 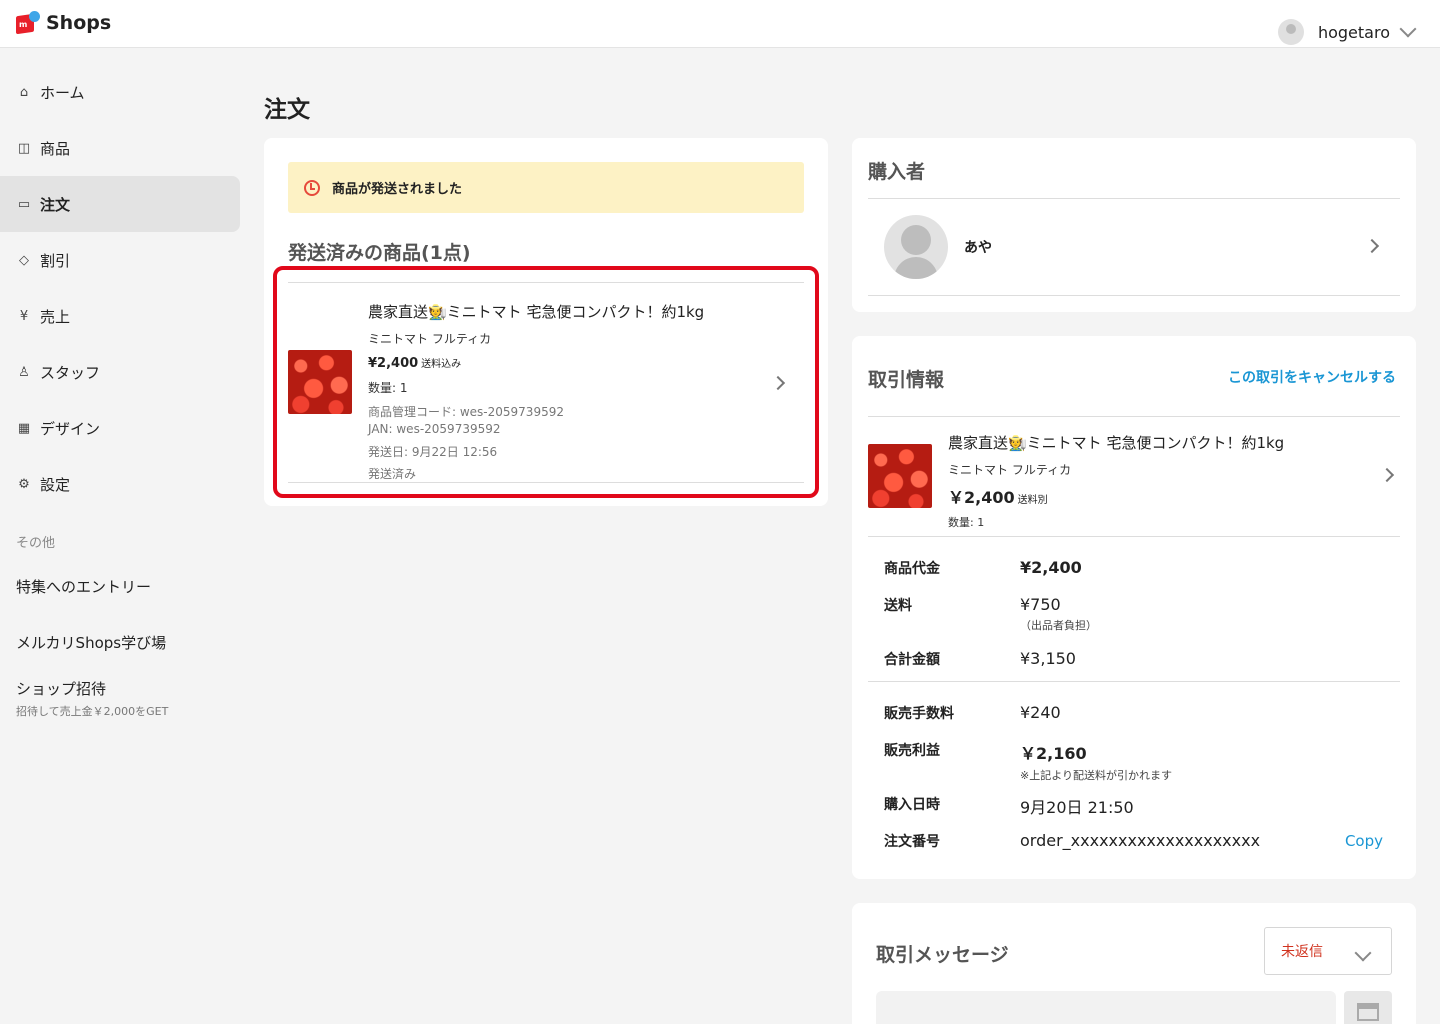 I want to click on logo-text: Shops, so click(x=79, y=23).